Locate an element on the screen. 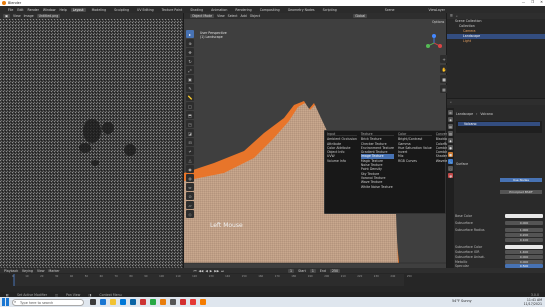 This screenshot has width=545, height=307. timeline-menu-keying: Keying is located at coordinates (27, 271).